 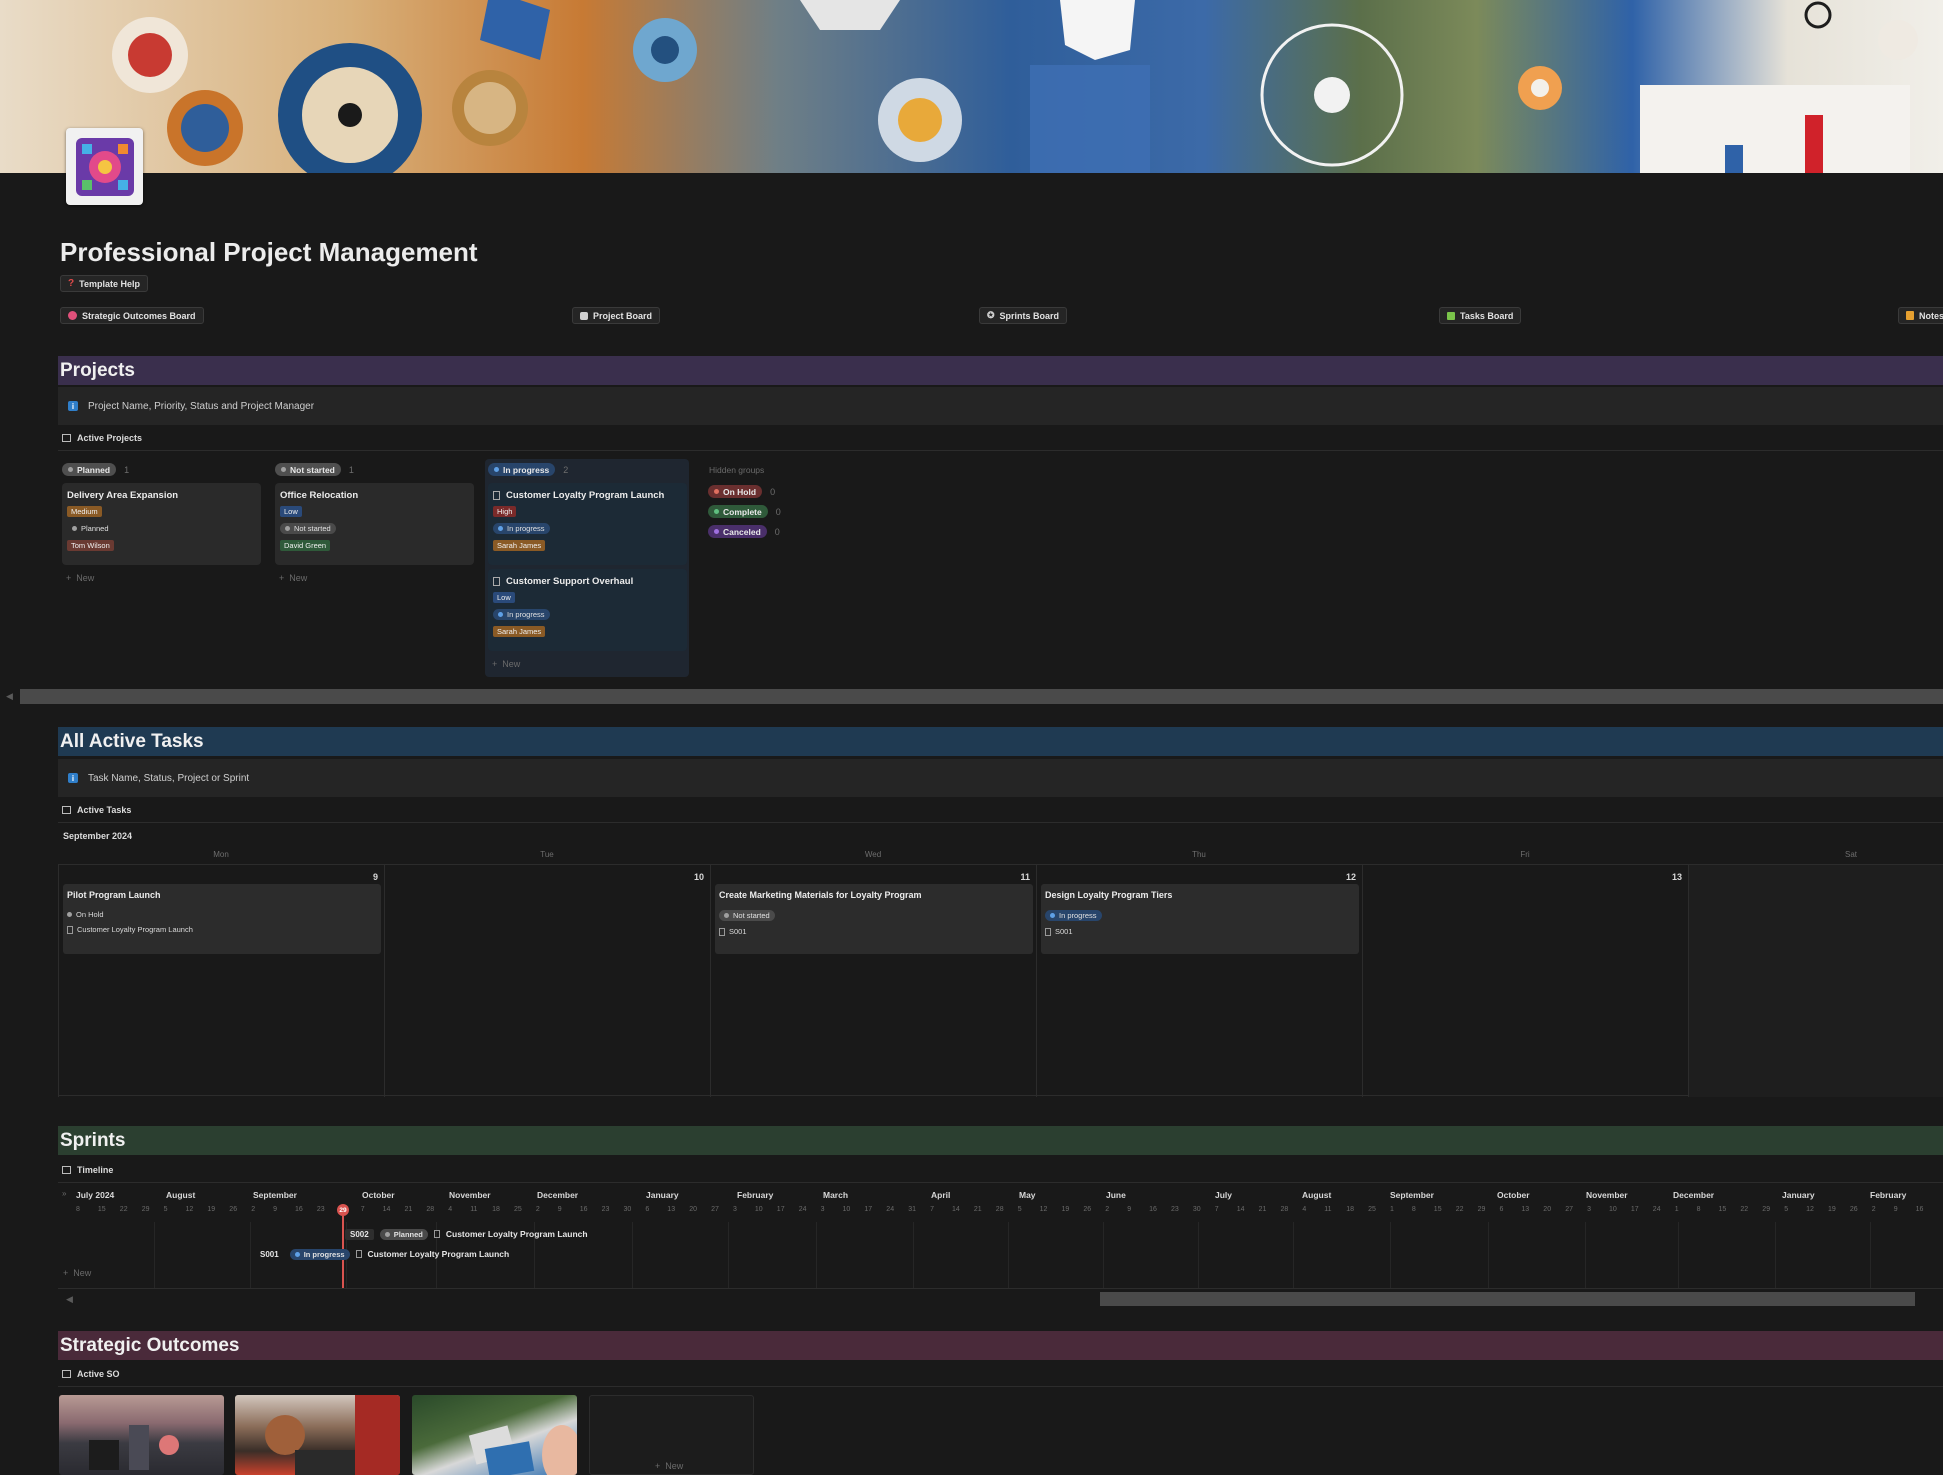 What do you see at coordinates (73, 406) in the screenshot?
I see `info-icon: i` at bounding box center [73, 406].